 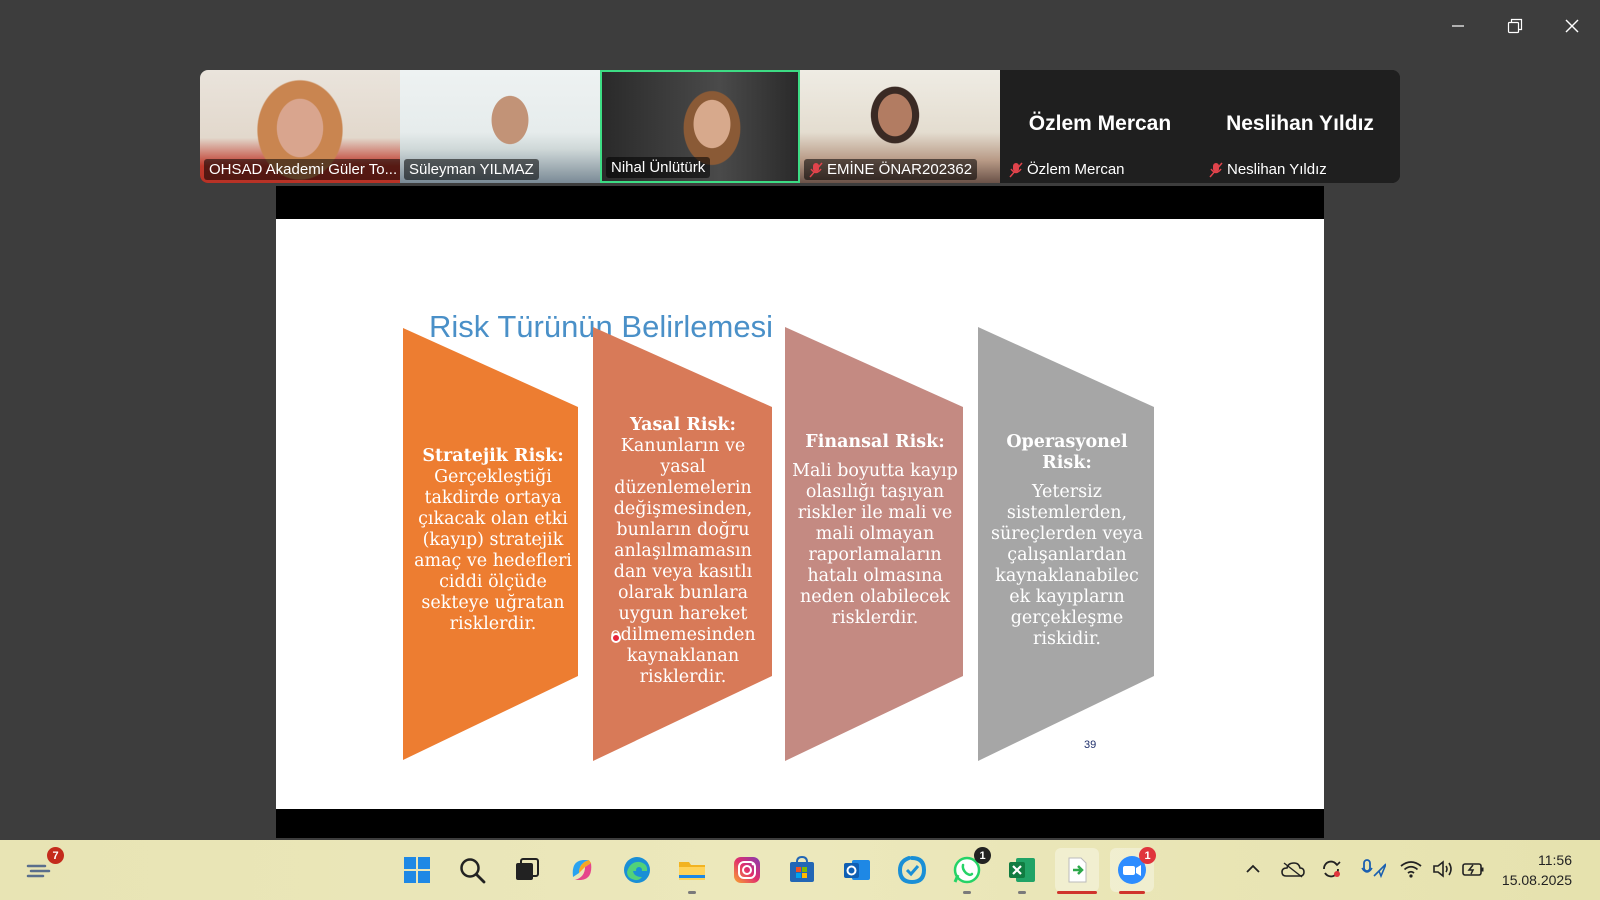 I want to click on start-button, so click(x=417, y=870).